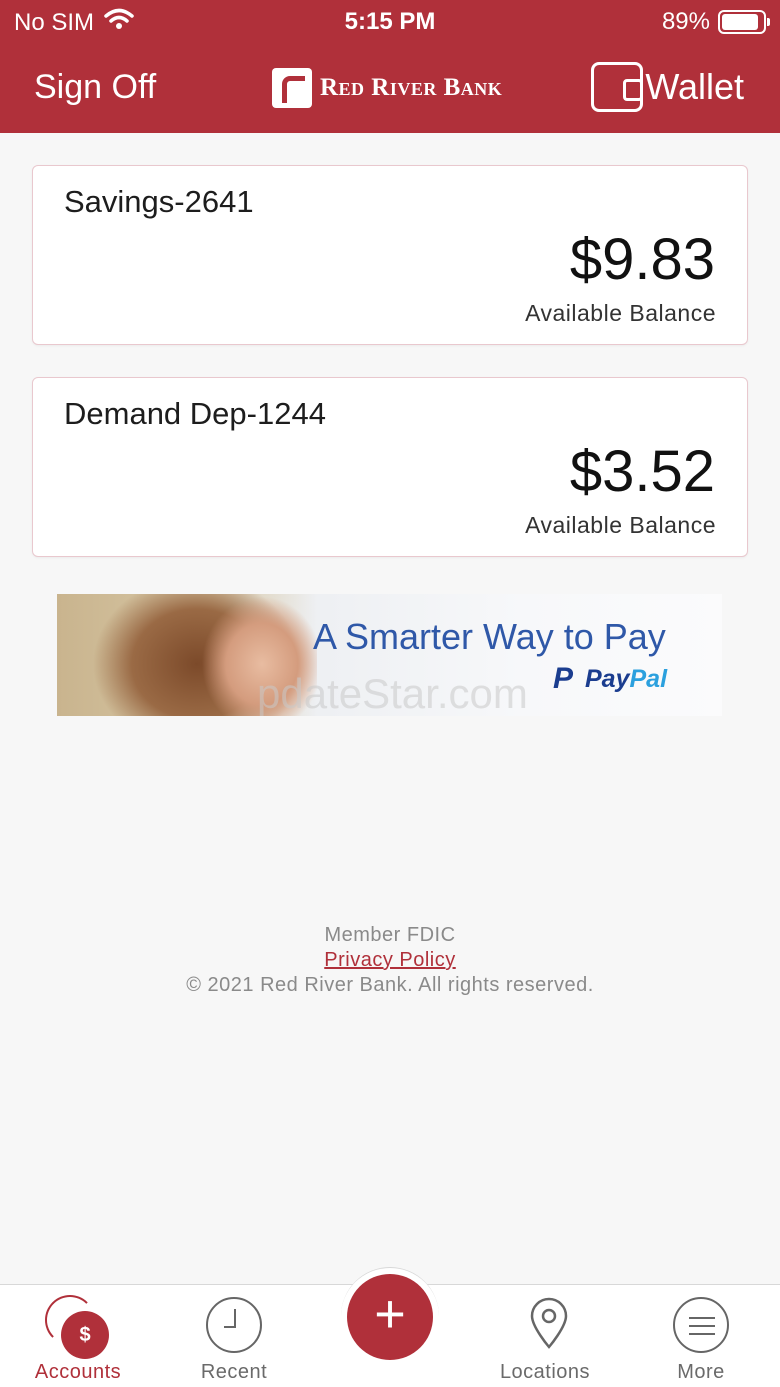 The height and width of the screenshot is (1387, 780). Describe the element at coordinates (159, 201) in the screenshot. I see `account-name: Savings-2641` at that location.